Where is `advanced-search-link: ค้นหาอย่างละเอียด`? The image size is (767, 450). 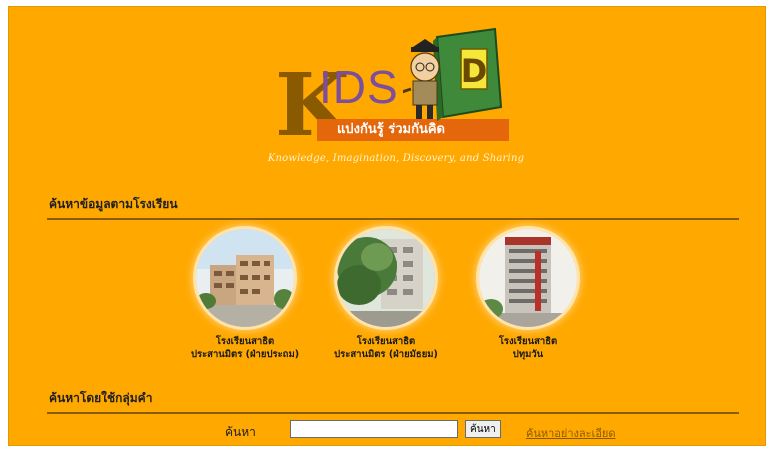 advanced-search-link: ค้นหาอย่างละเอียด is located at coordinates (571, 433).